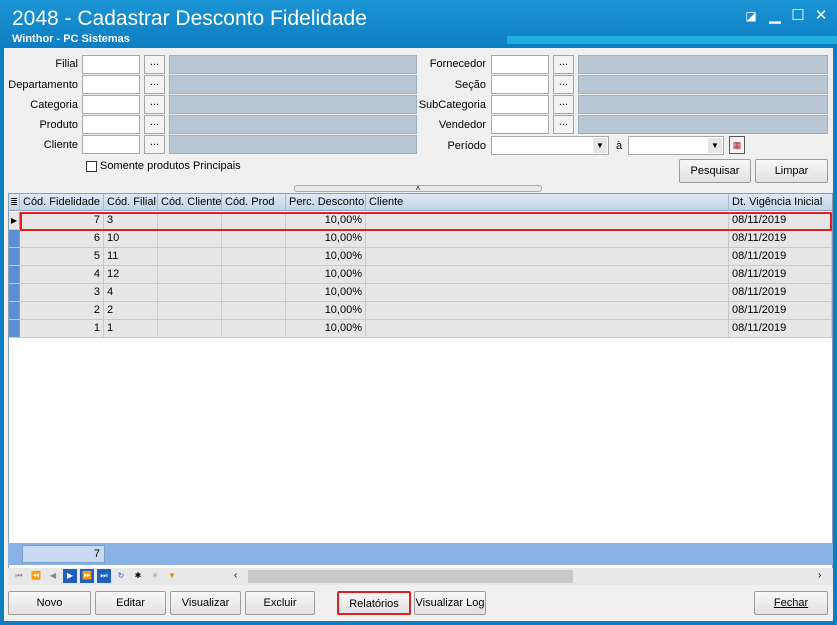 The height and width of the screenshot is (625, 837). What do you see at coordinates (791, 603) in the screenshot?
I see `fechar-button: Fechar` at bounding box center [791, 603].